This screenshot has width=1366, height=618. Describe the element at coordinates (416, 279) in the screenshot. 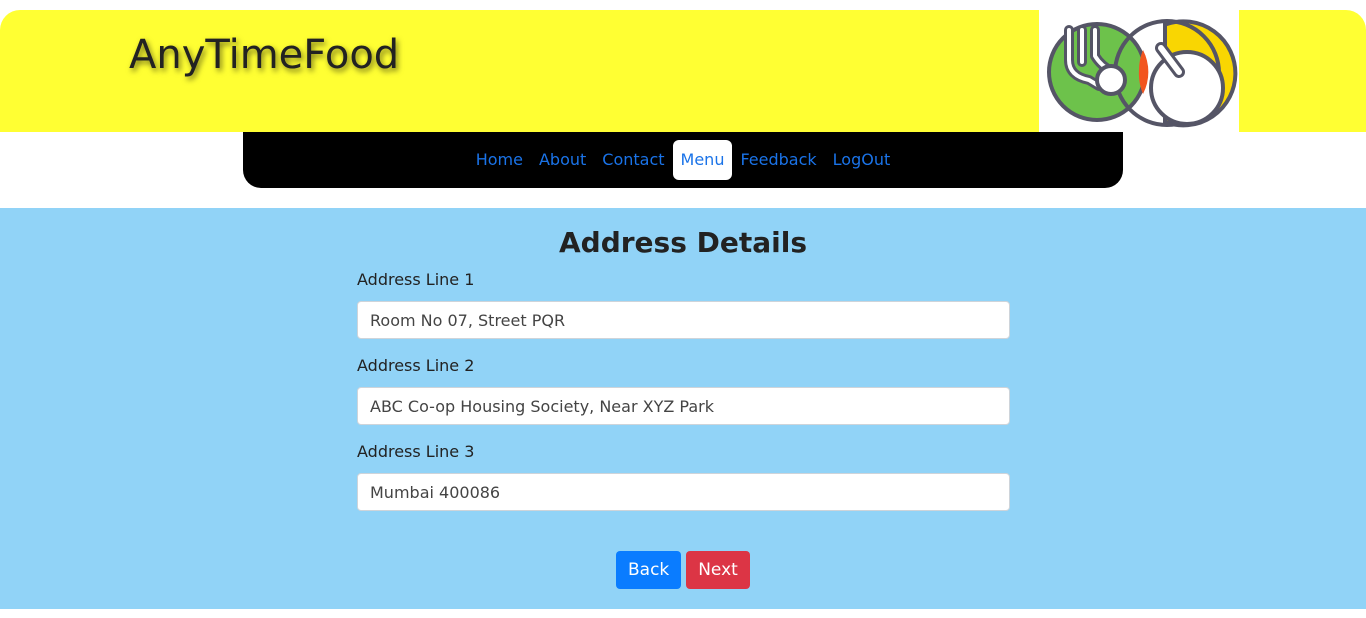

I see `address-line-1-label: Address Line 1` at that location.